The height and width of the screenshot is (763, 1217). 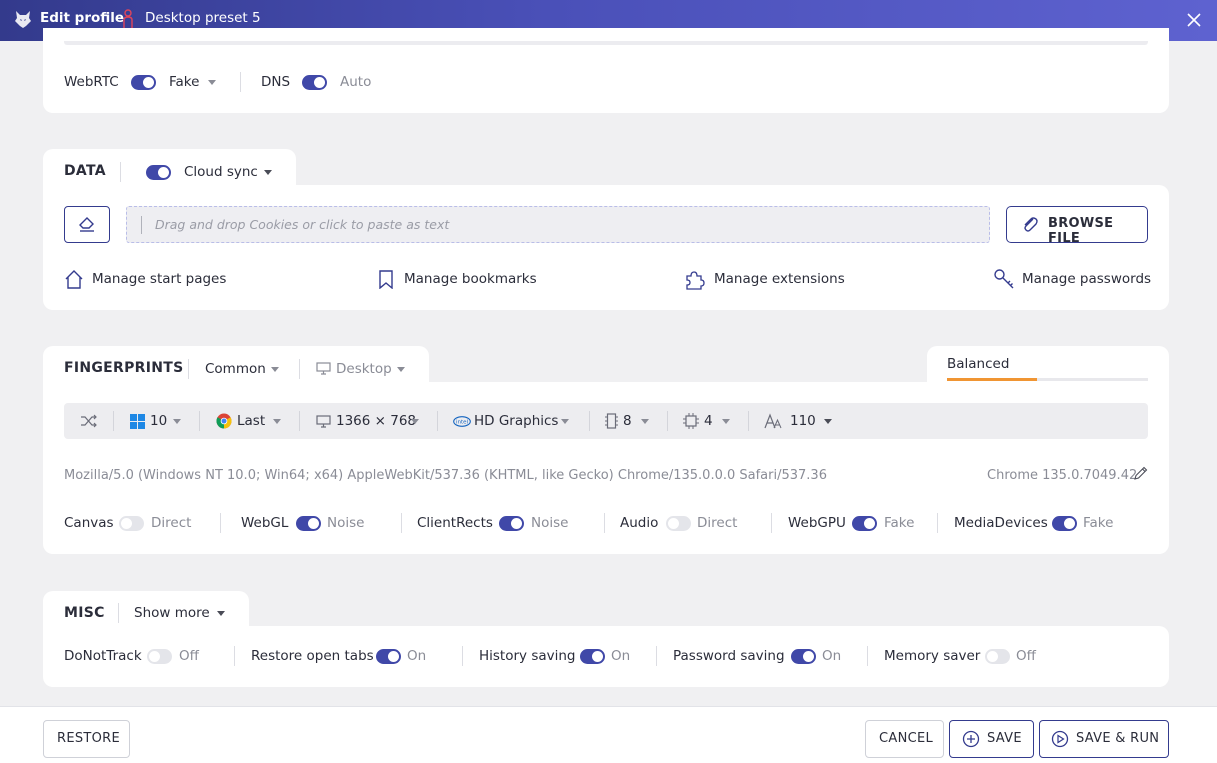 I want to click on windows-icon, so click(x=137, y=421).